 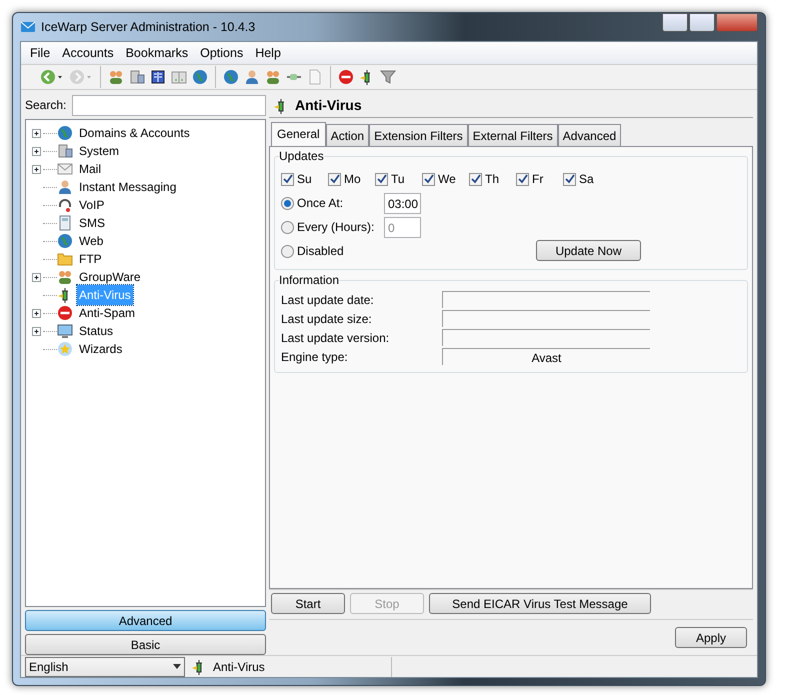 What do you see at coordinates (320, 203) in the screenshot?
I see `radio-label: Once At:` at bounding box center [320, 203].